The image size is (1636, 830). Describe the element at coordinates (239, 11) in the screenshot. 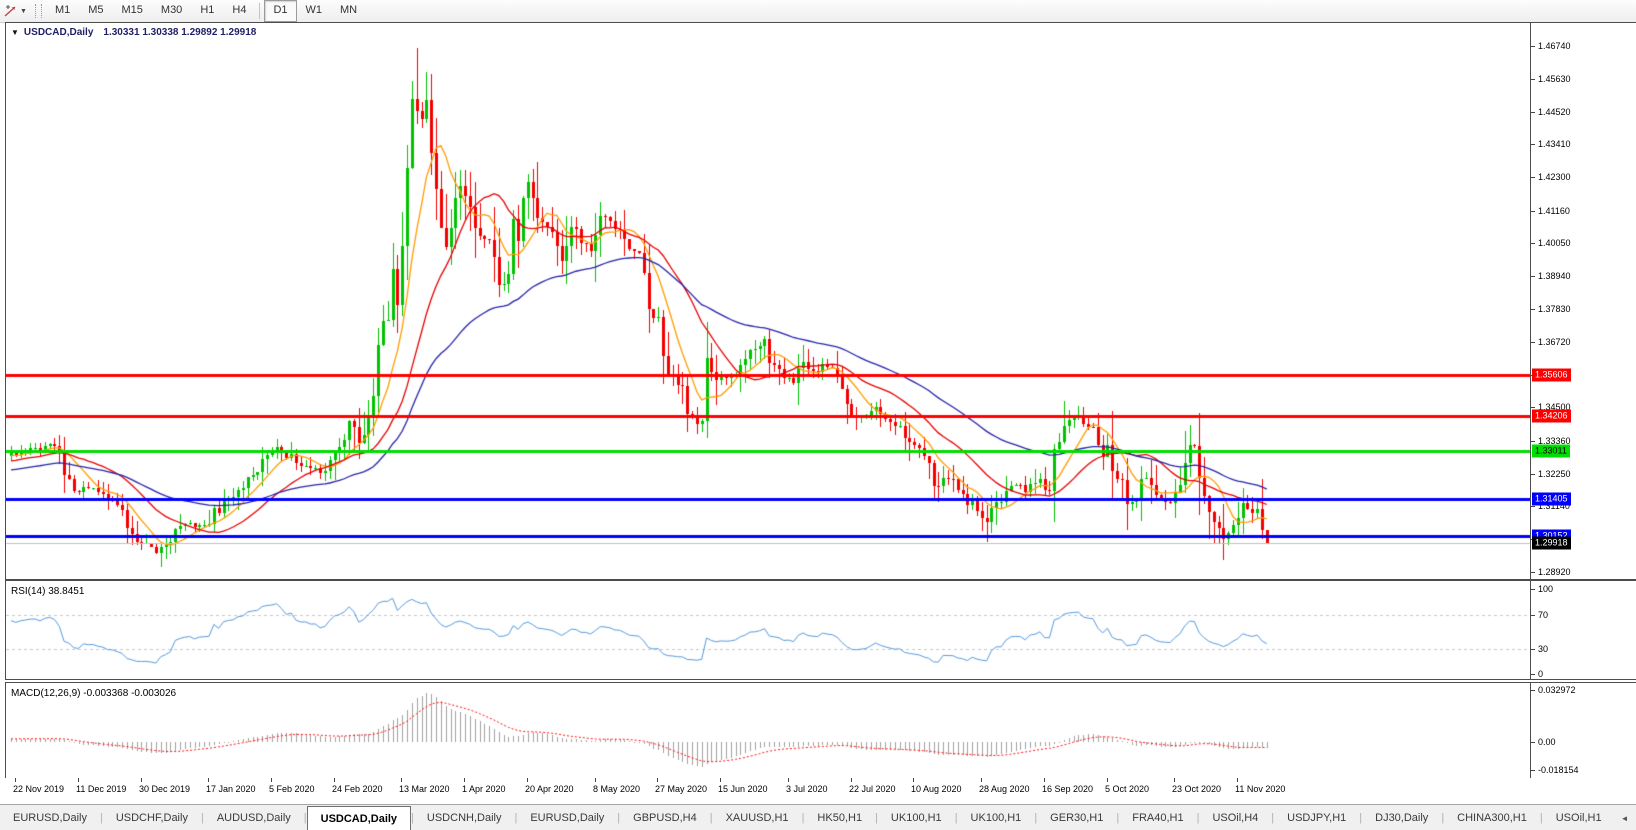

I see `timeframe-button-h4: H4` at that location.